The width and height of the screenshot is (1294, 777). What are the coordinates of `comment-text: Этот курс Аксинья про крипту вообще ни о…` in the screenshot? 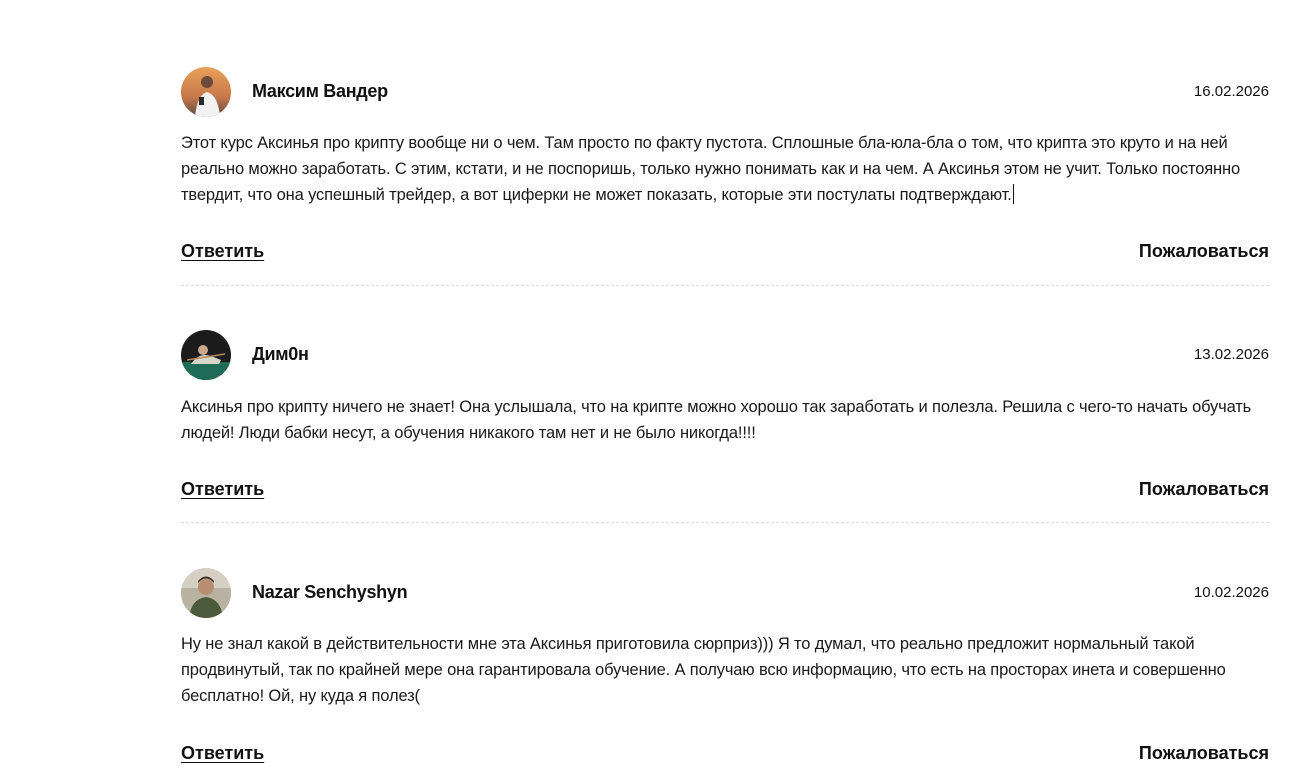 It's located at (710, 169).